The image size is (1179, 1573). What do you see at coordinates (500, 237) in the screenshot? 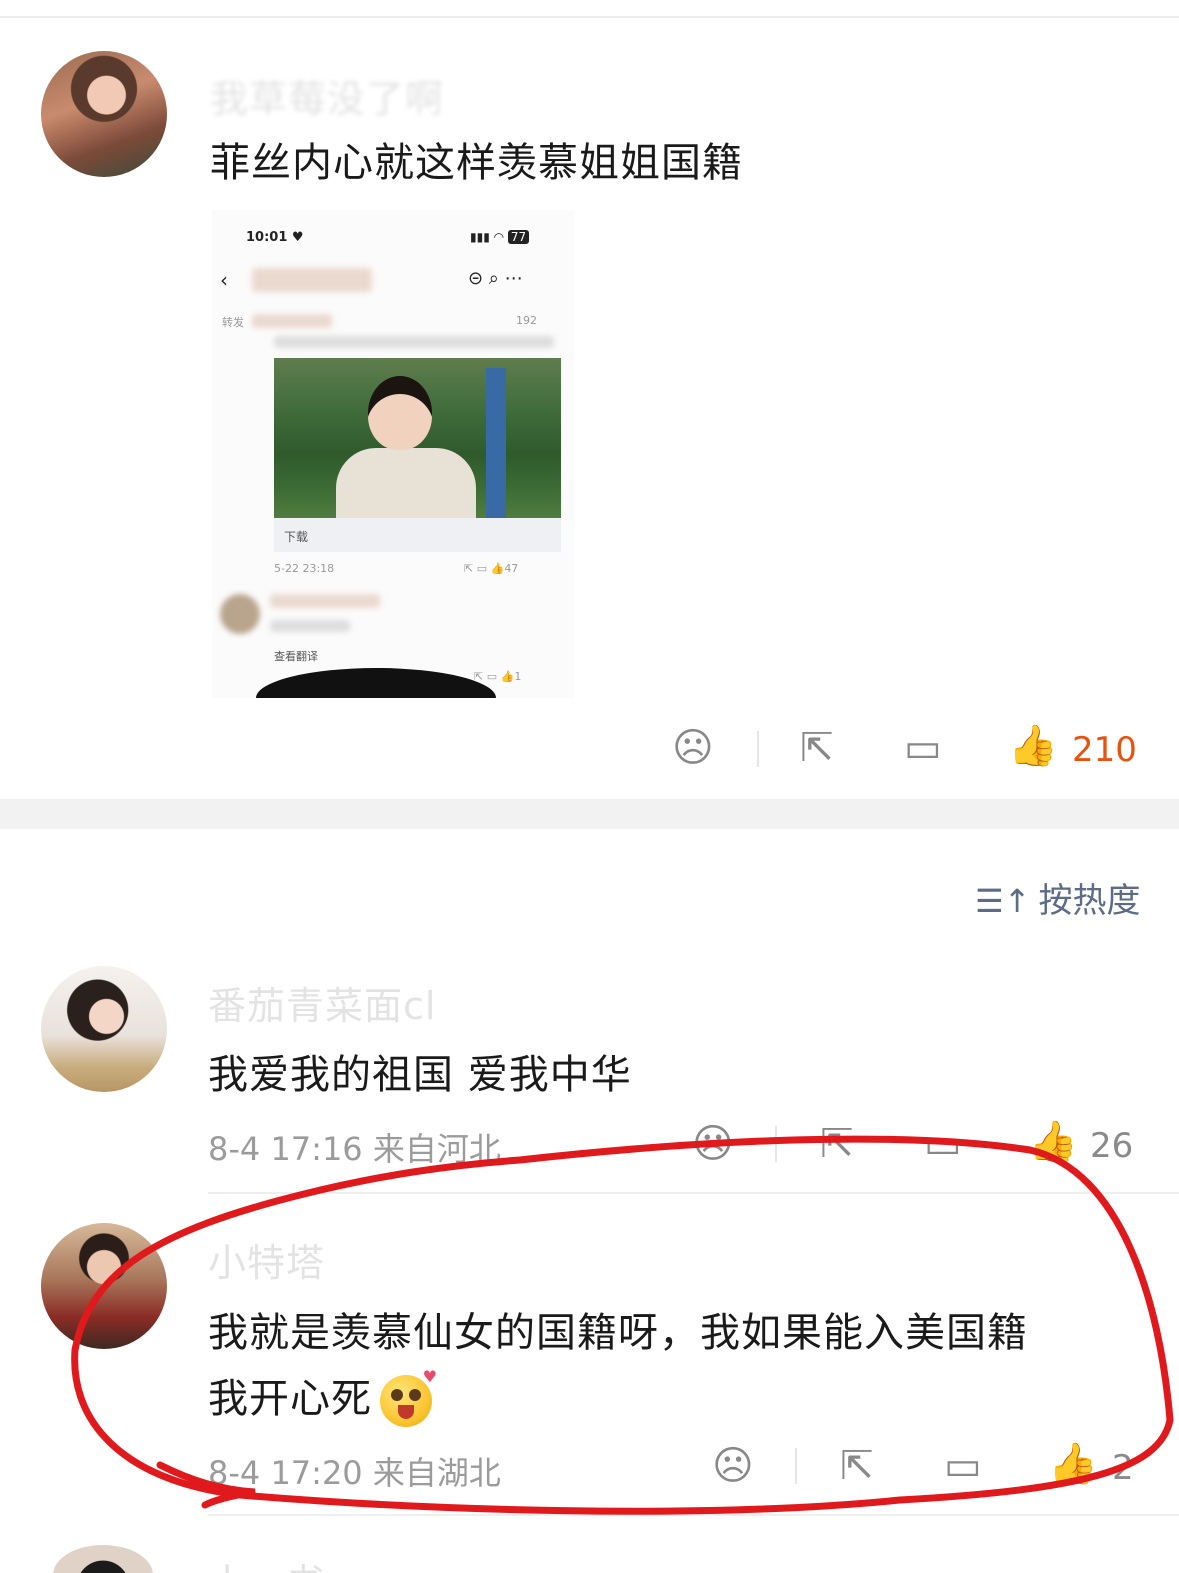
I see `status-icons: ▮▮▮ ◠ 77` at bounding box center [500, 237].